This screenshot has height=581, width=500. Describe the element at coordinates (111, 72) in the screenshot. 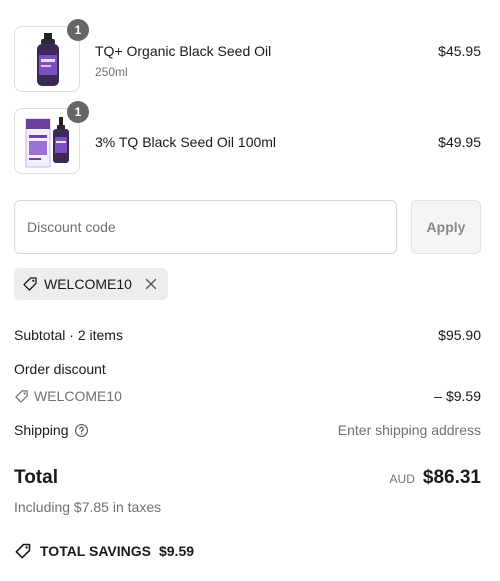

I see `product-variant: 250ml` at that location.